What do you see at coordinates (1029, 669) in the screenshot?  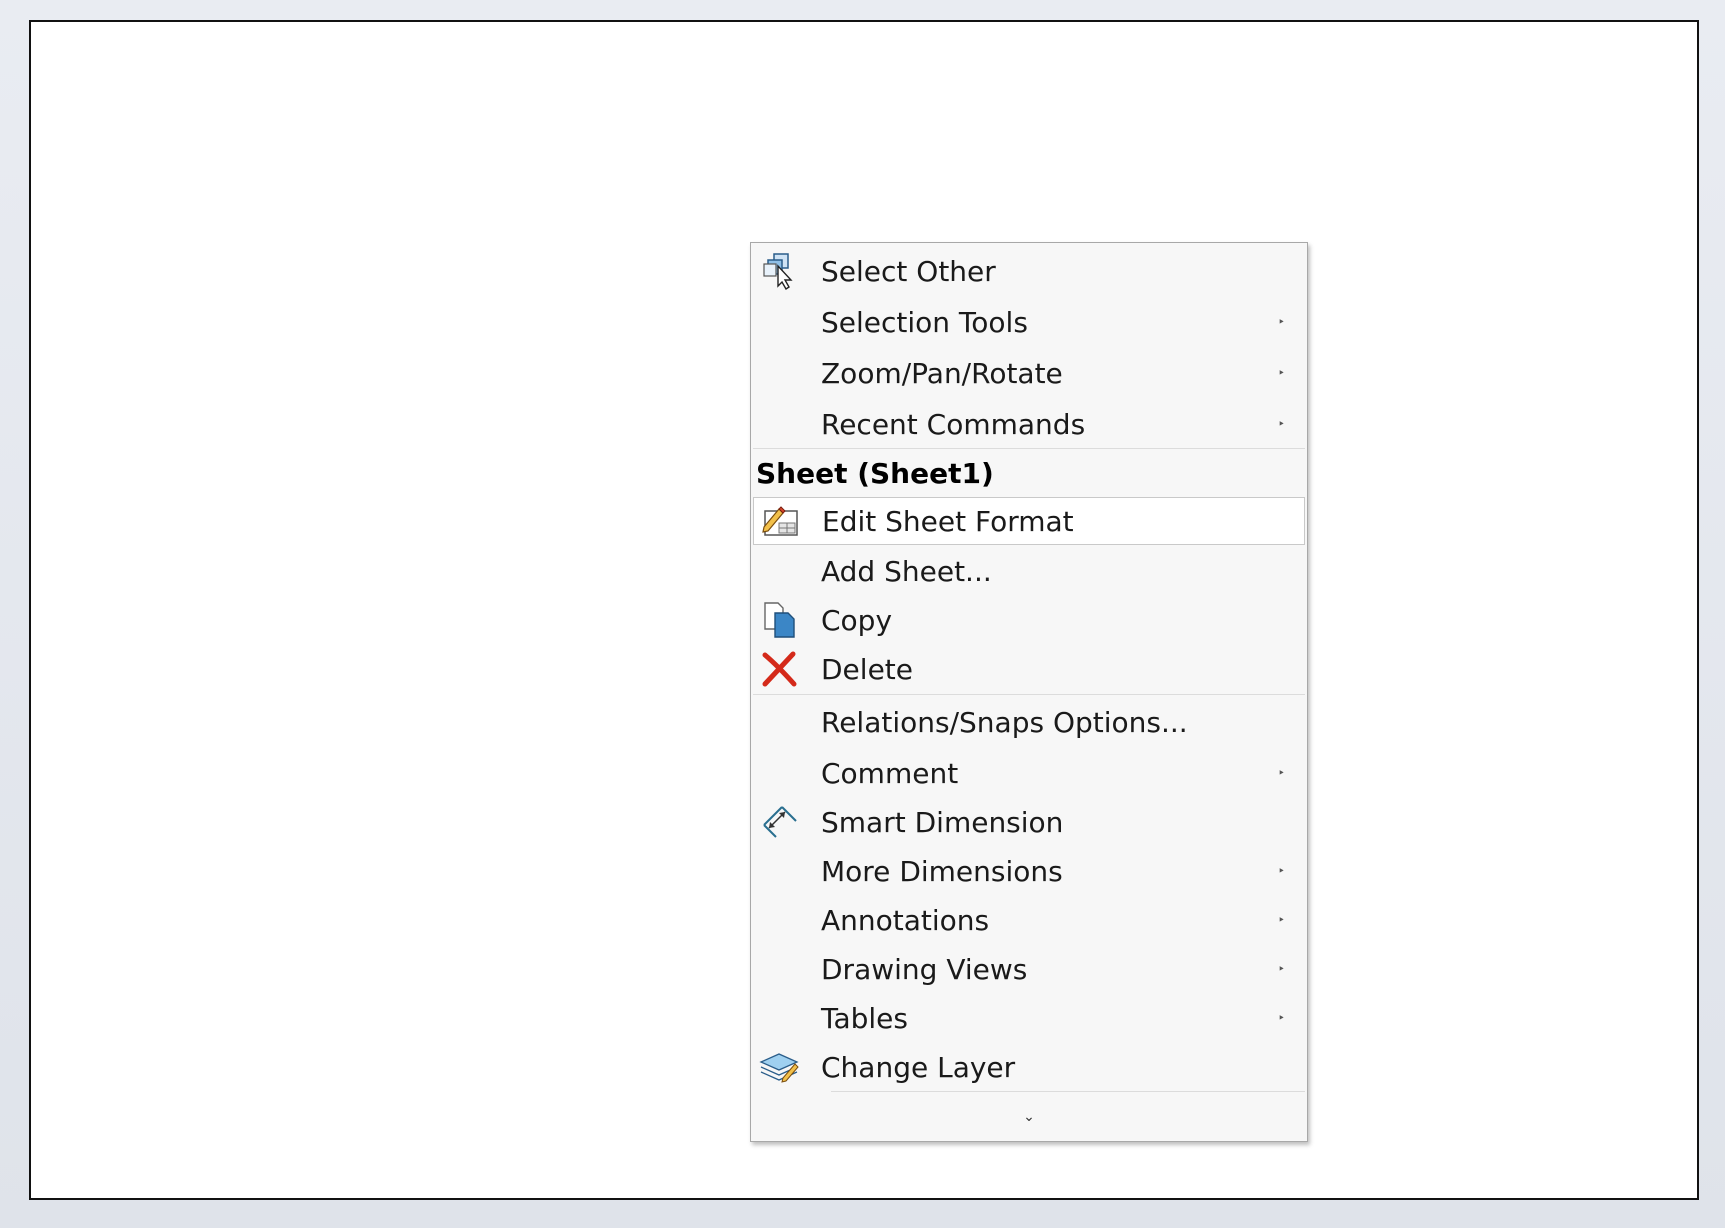 I see `menu-item-delete: Delete` at bounding box center [1029, 669].